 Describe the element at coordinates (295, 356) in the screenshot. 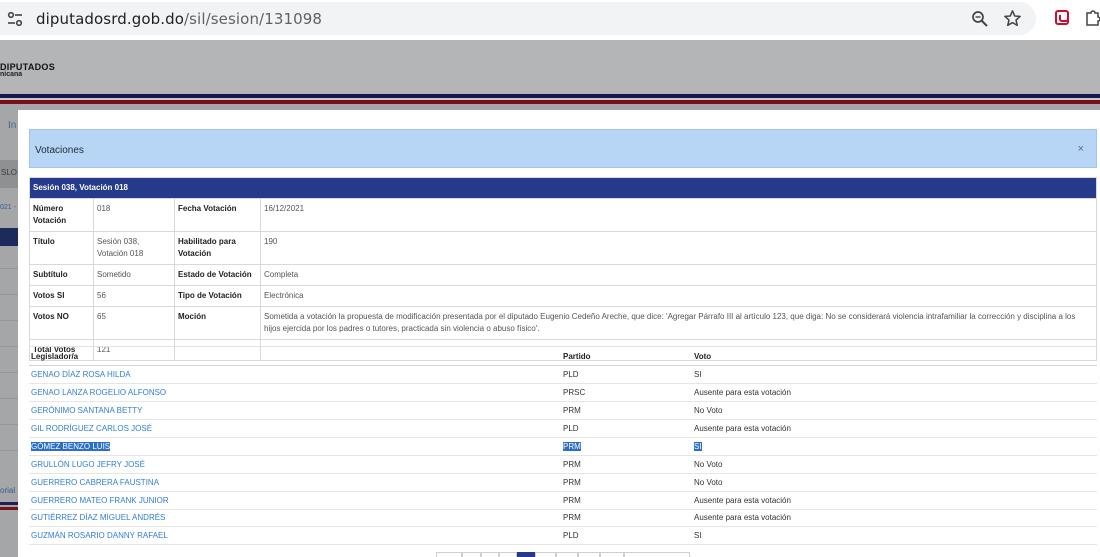

I see `column-header-legislador: Legislador/a` at that location.